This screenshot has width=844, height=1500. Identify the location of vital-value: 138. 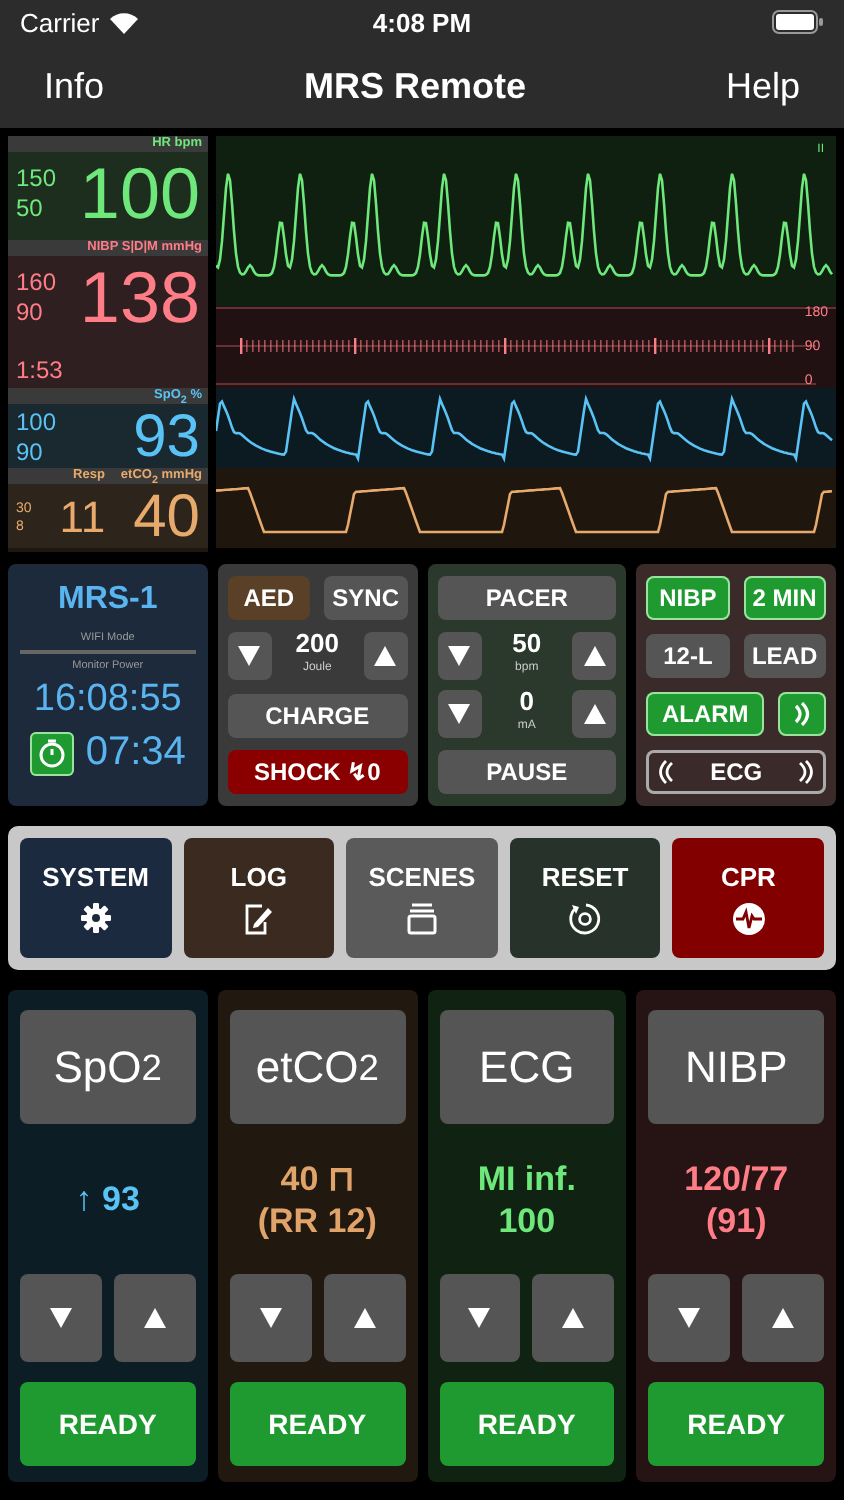
(139, 298).